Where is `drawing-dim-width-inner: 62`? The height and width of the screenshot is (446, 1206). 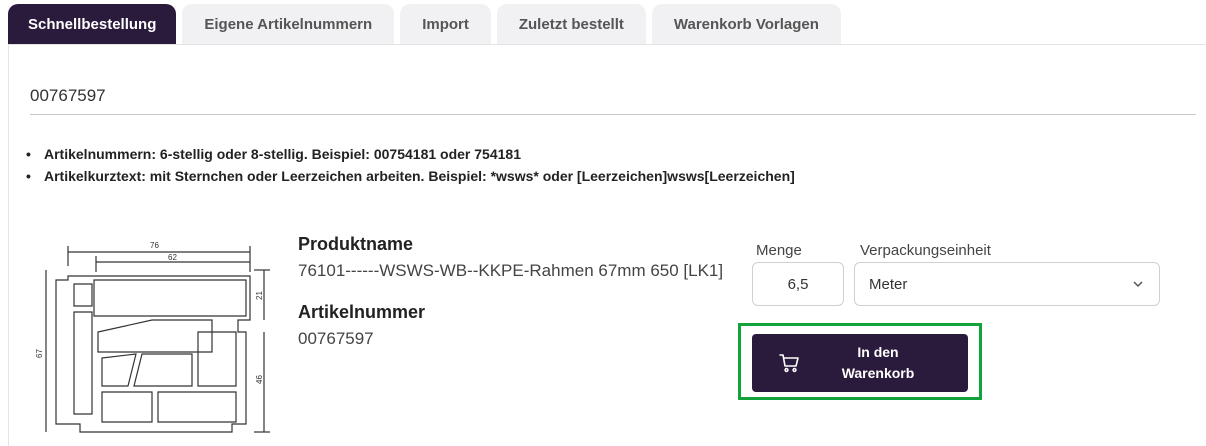
drawing-dim-width-inner: 62 is located at coordinates (172, 257).